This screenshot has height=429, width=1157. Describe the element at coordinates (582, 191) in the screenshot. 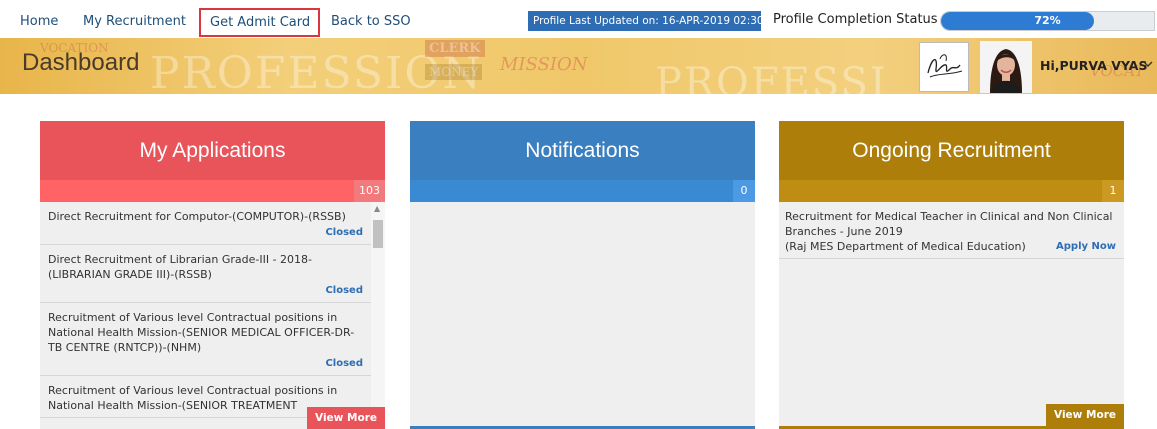

I see `notifications-count-bar: 0` at that location.